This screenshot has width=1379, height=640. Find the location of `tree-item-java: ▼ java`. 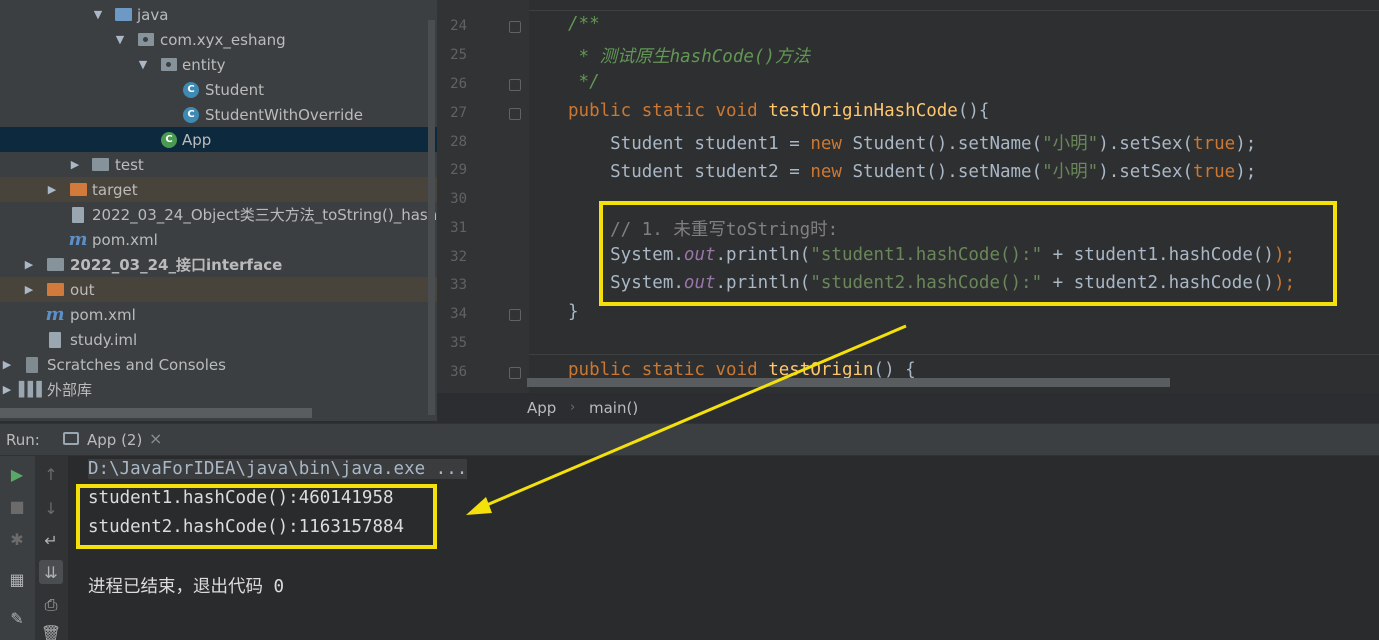

tree-item-java: ▼ java is located at coordinates (218, 14).